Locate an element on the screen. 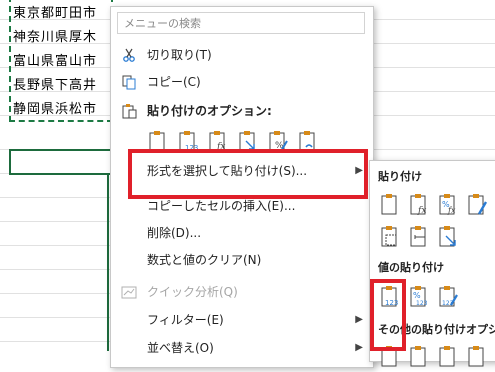 Image resolution: width=495 pixels, height=372 pixels. scissors-icon is located at coordinates (129, 55).